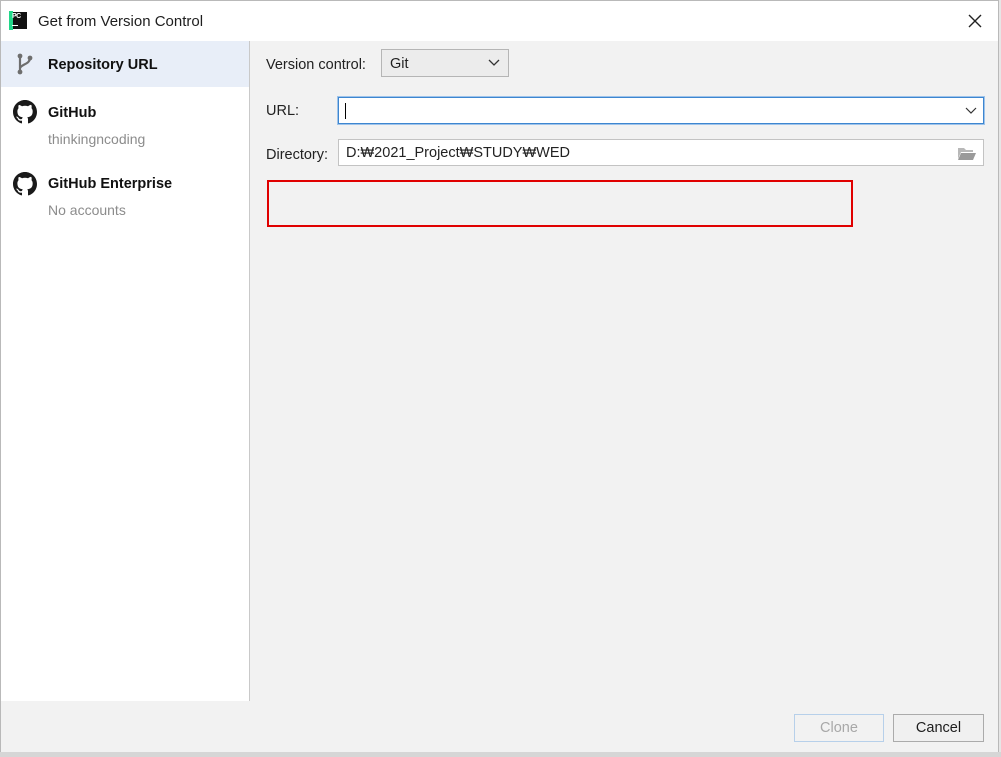 The image size is (1001, 757). I want to click on sidebar-item-label: Repository URL, so click(103, 65).